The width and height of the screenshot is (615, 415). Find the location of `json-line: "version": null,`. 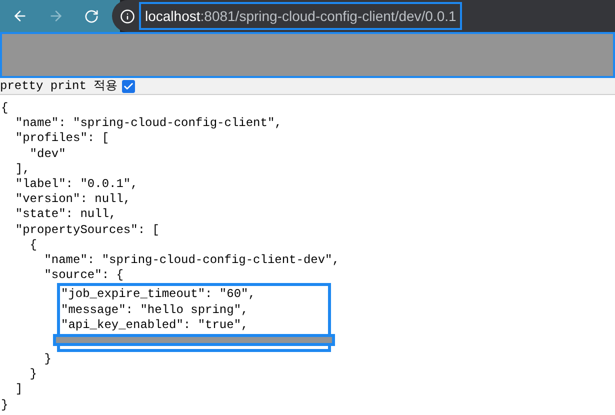

json-line: "version": null, is located at coordinates (73, 200).